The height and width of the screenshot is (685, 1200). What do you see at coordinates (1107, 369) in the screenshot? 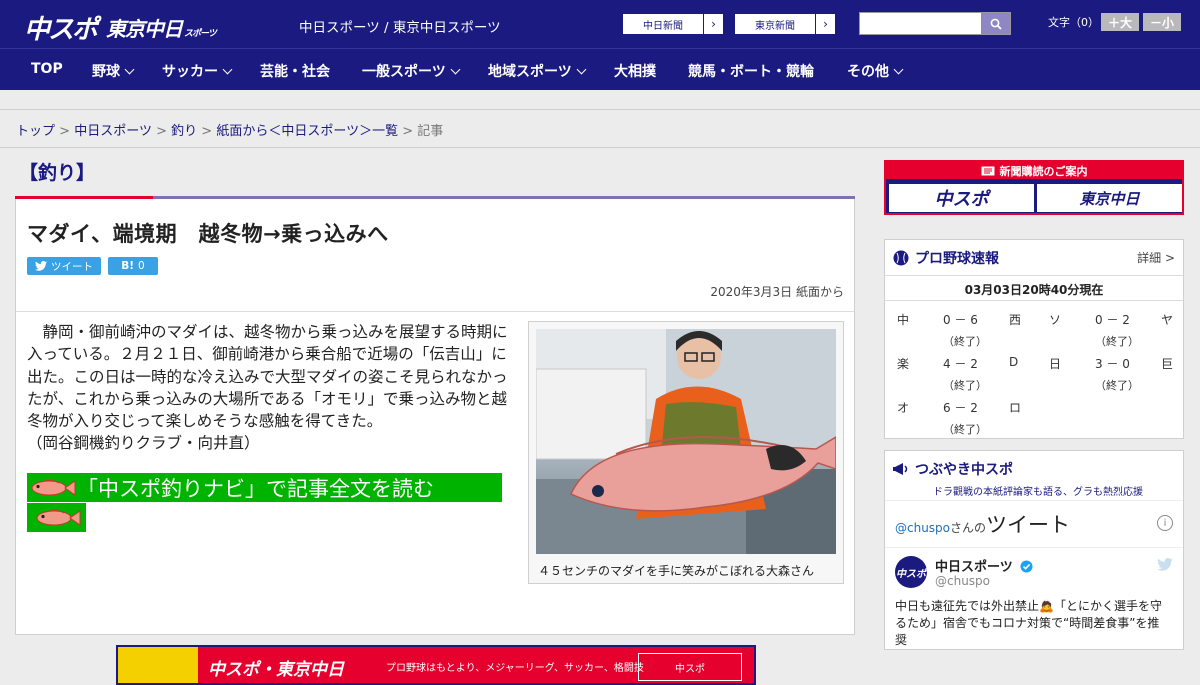
I see `game-row: 日 3 － 0 巨 （終了）` at bounding box center [1107, 369].